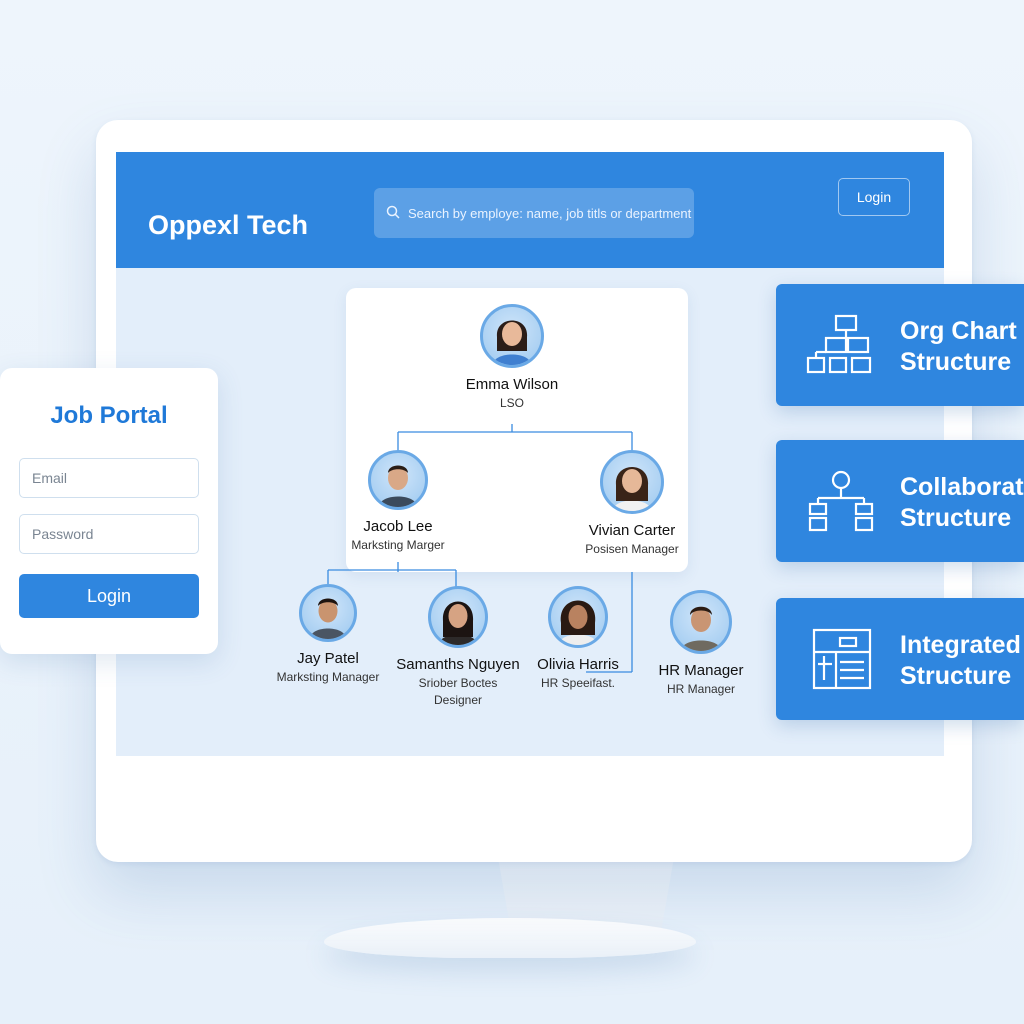  Describe the element at coordinates (328, 658) in the screenshot. I see `person-name: Jay Patel` at that location.